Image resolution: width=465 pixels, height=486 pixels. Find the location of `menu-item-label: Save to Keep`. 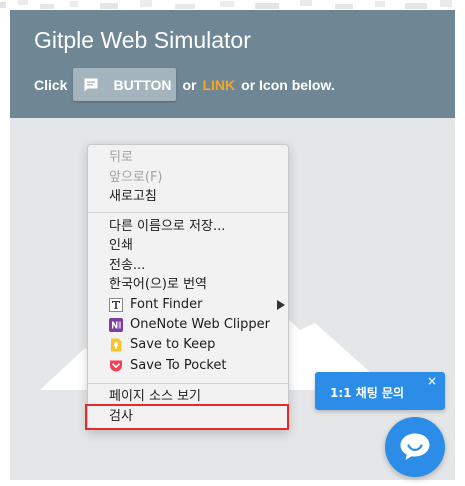

menu-item-label: Save to Keep is located at coordinates (173, 344).